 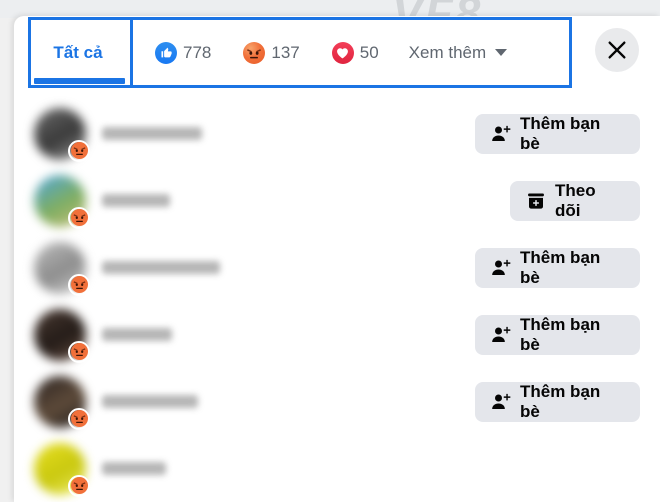 I want to click on tab-all: Tất cả, so click(x=78, y=52).